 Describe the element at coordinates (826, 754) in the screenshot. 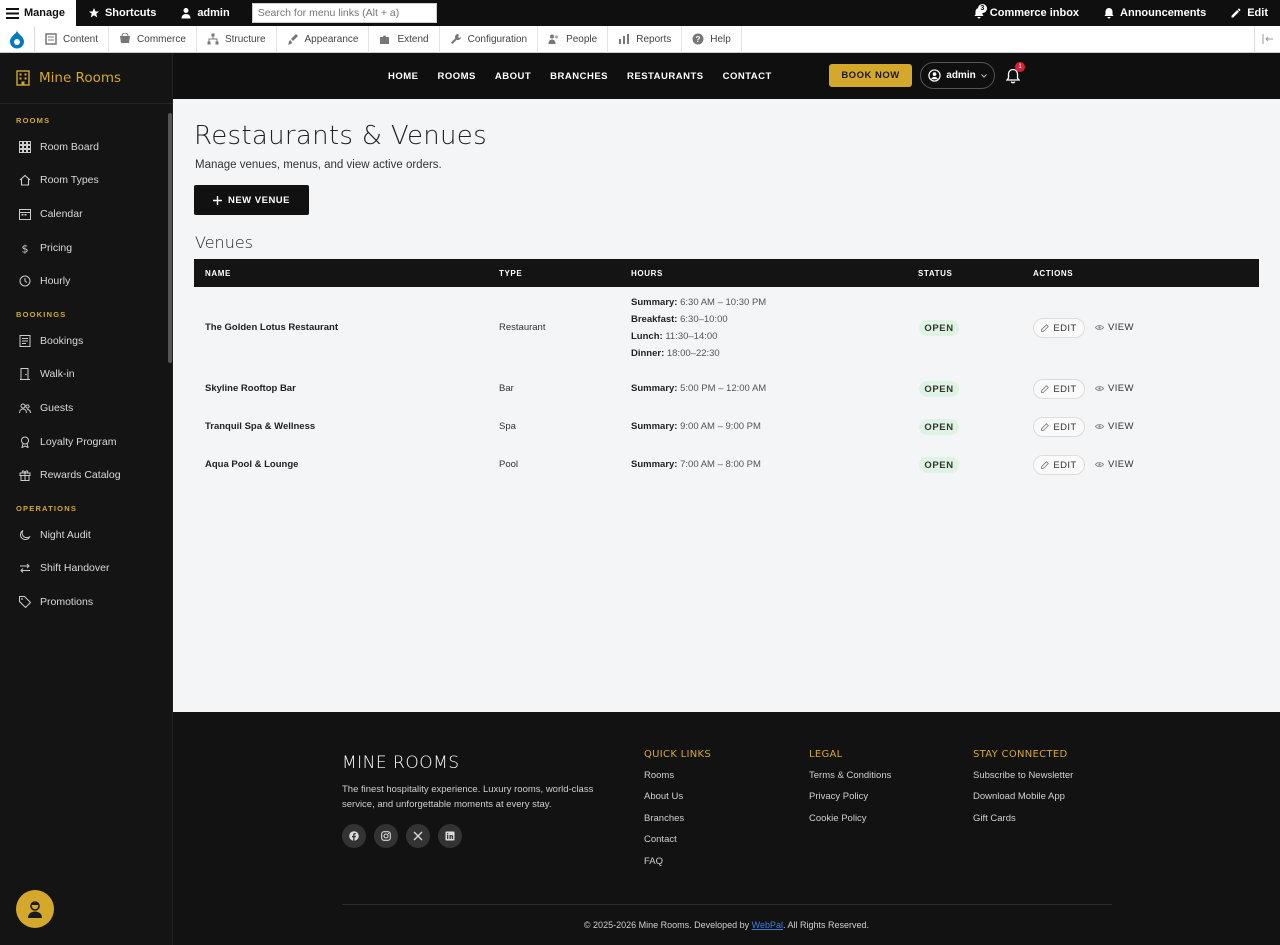

I see `footer-col-title: LEGAL` at that location.